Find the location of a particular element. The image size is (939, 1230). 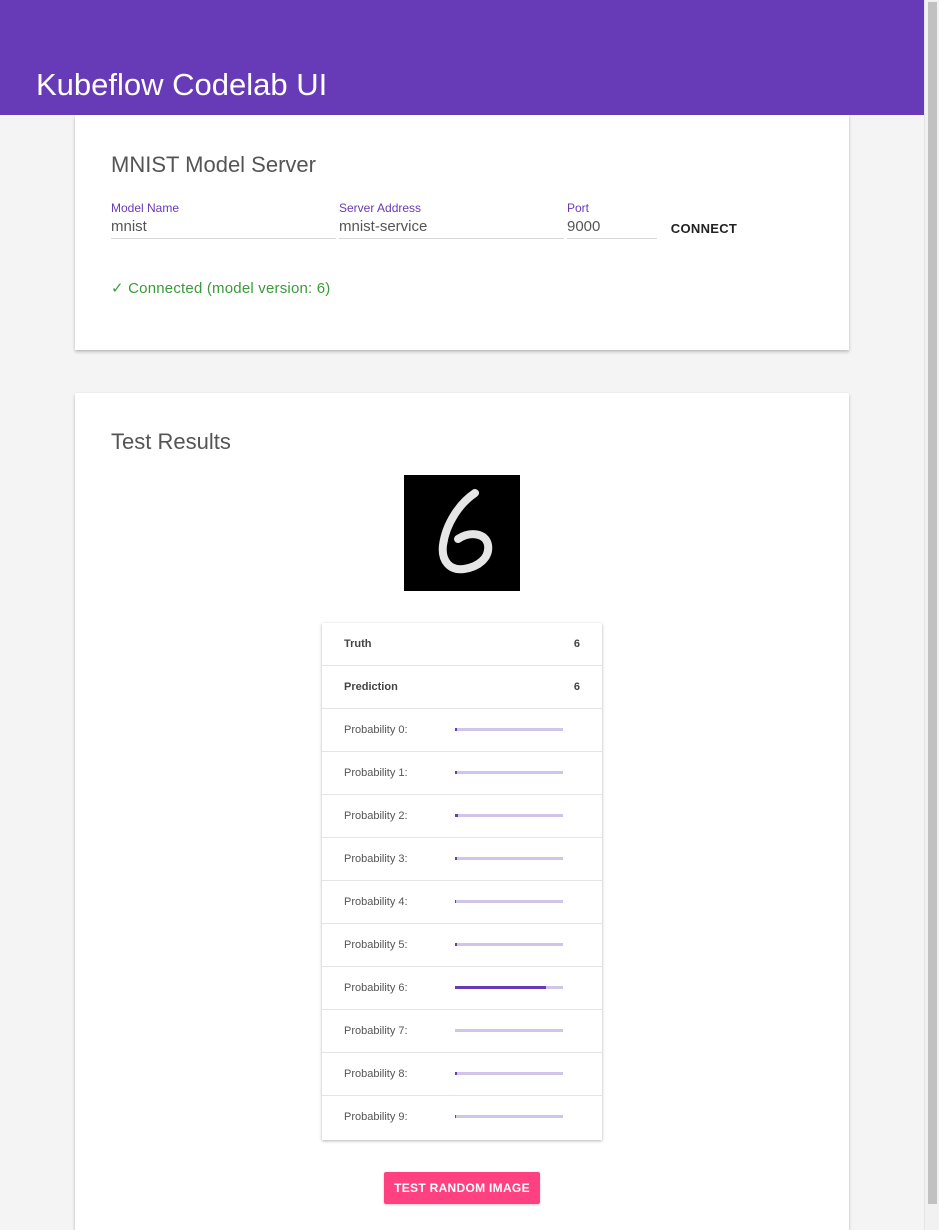

model-server-title: MNIST Model Server is located at coordinates (213, 164).